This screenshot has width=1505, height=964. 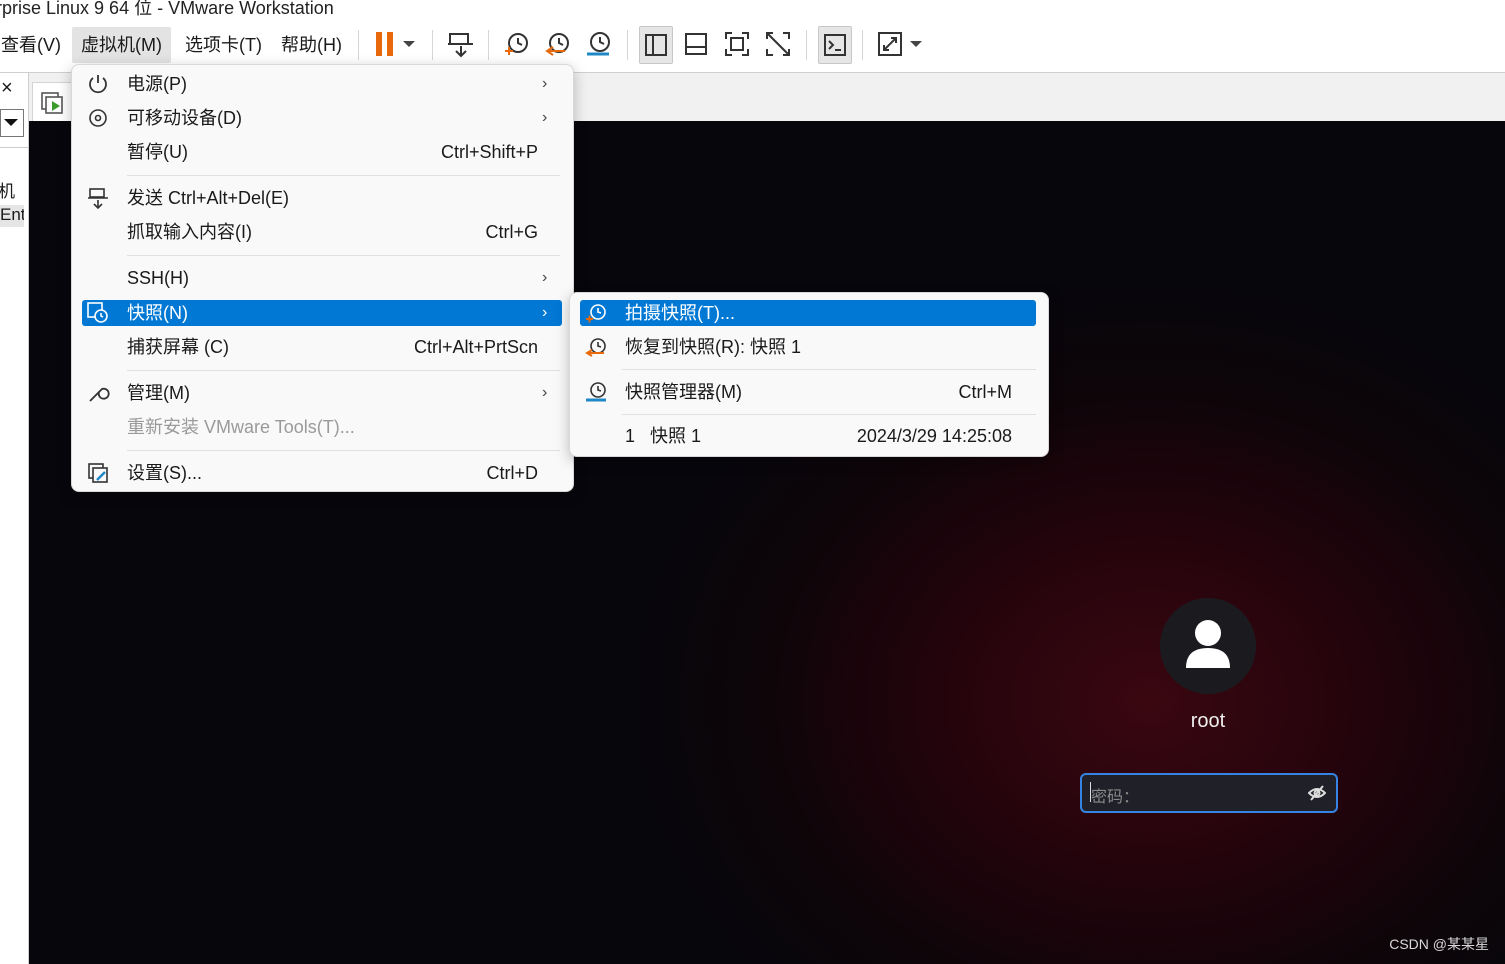 What do you see at coordinates (322, 393) in the screenshot?
I see `menu-item-manage: 管理(M) ›` at bounding box center [322, 393].